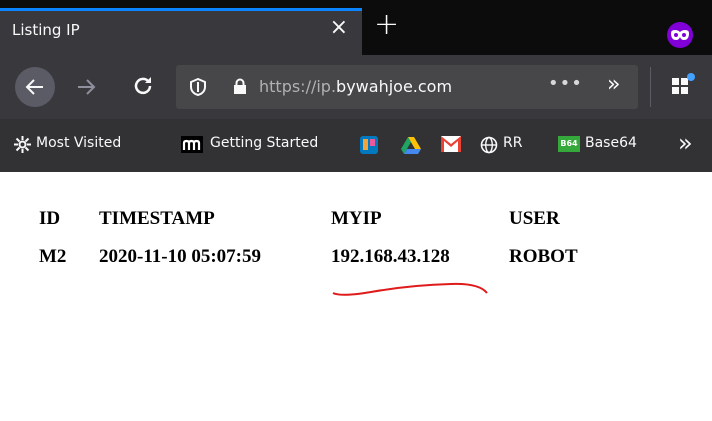 The image size is (712, 421). I want to click on url-text: https://ip.bywahjoe.com, so click(355, 86).